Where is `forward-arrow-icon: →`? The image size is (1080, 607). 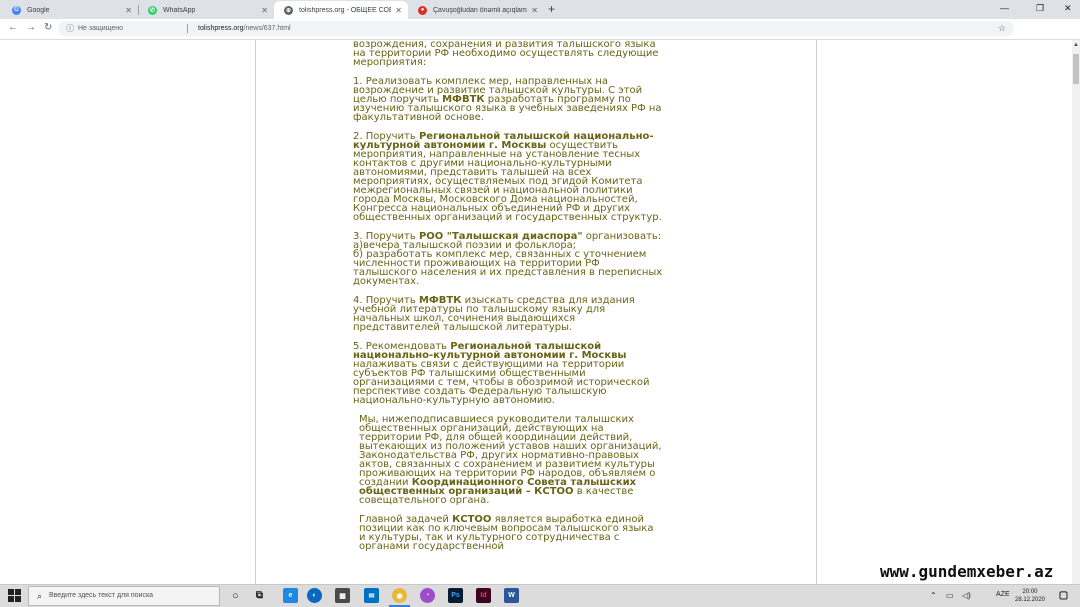 forward-arrow-icon: → is located at coordinates (31, 28).